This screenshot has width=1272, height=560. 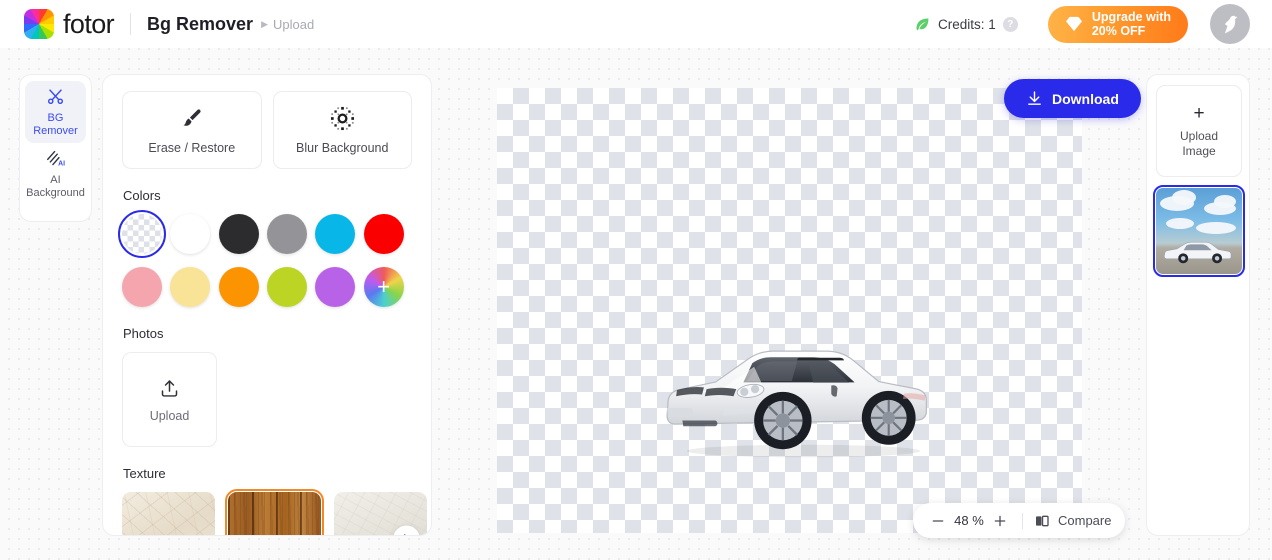 What do you see at coordinates (335, 234) in the screenshot?
I see `color-swatch-cyan` at bounding box center [335, 234].